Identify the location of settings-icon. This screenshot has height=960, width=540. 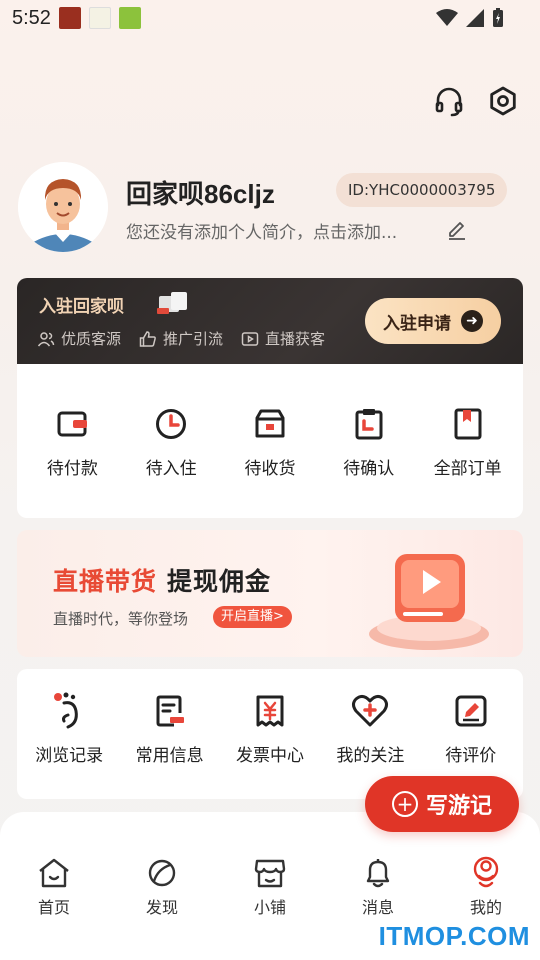
(503, 101).